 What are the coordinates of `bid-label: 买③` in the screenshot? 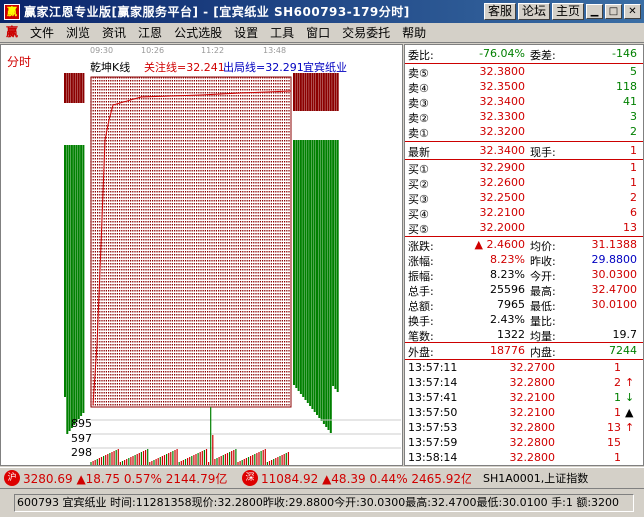 It's located at (418, 199).